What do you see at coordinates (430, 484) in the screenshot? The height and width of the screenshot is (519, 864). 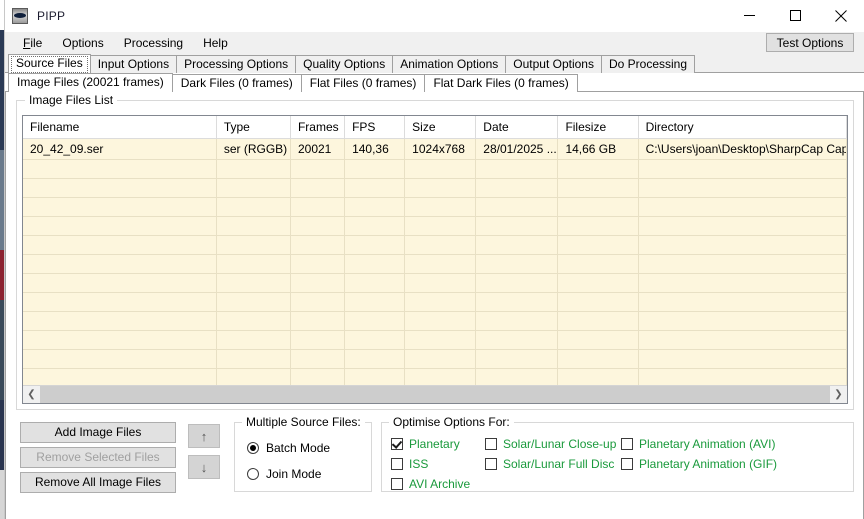 I see `checkbox-avi-archive: AVI Archive` at bounding box center [430, 484].